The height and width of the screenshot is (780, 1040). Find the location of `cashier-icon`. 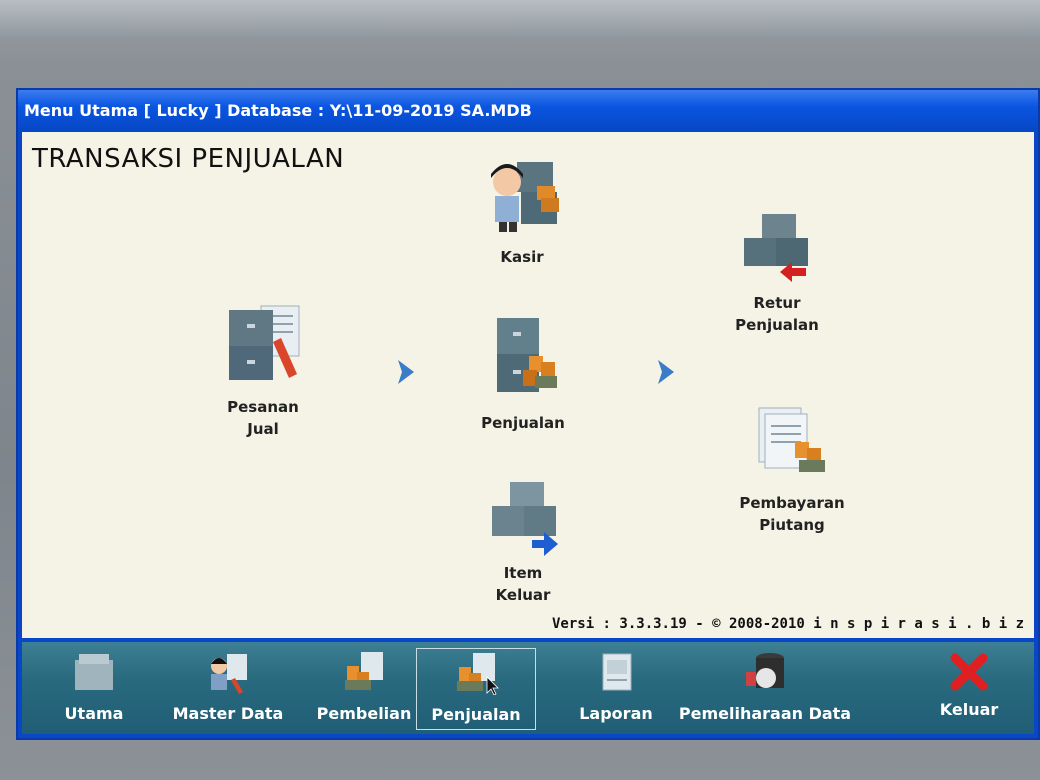

cashier-icon is located at coordinates (525, 197).